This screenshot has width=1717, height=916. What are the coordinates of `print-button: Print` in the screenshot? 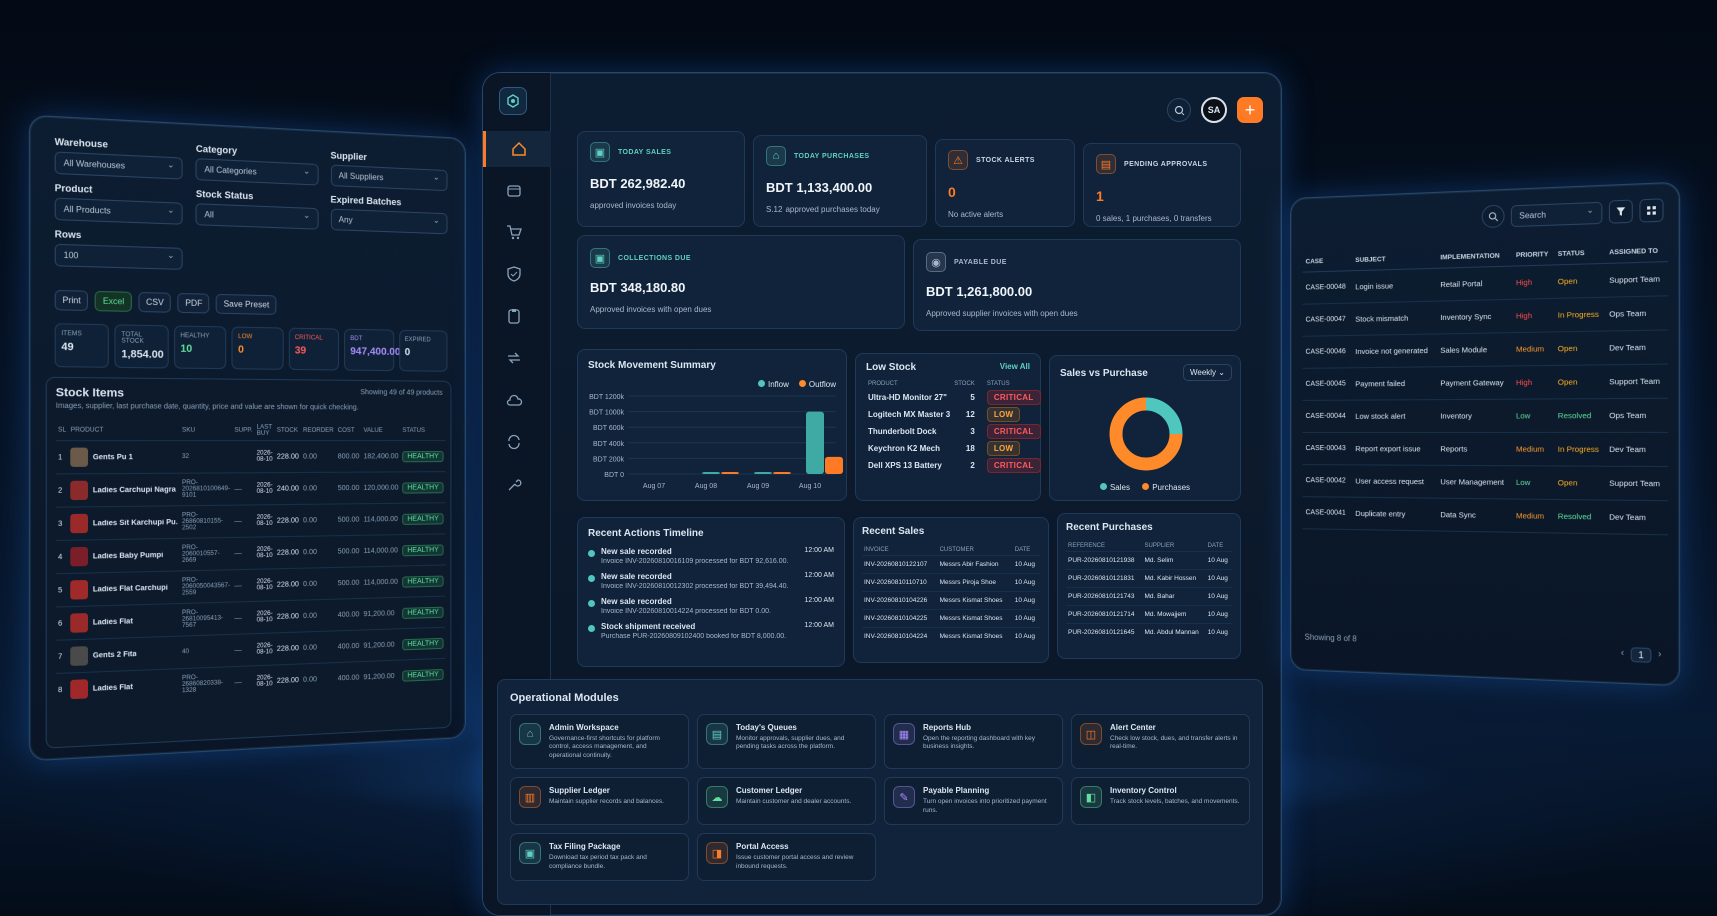 It's located at (72, 300).